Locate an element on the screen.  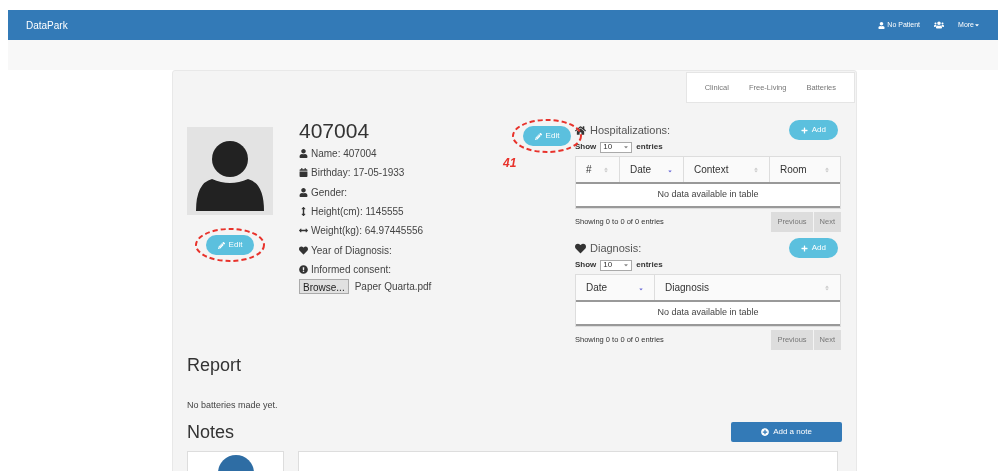
dashed-ellipse-drawing is located at coordinates (230, 245).